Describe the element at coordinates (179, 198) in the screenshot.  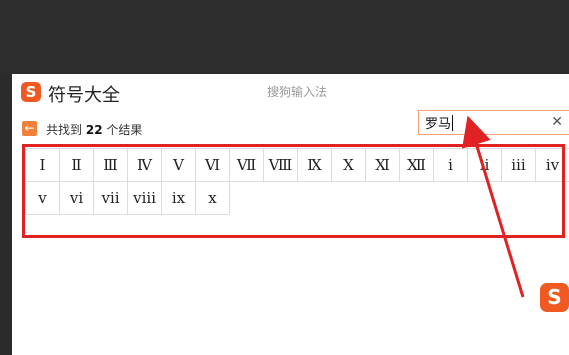
I see `symbol-cell: ⅸ` at that location.